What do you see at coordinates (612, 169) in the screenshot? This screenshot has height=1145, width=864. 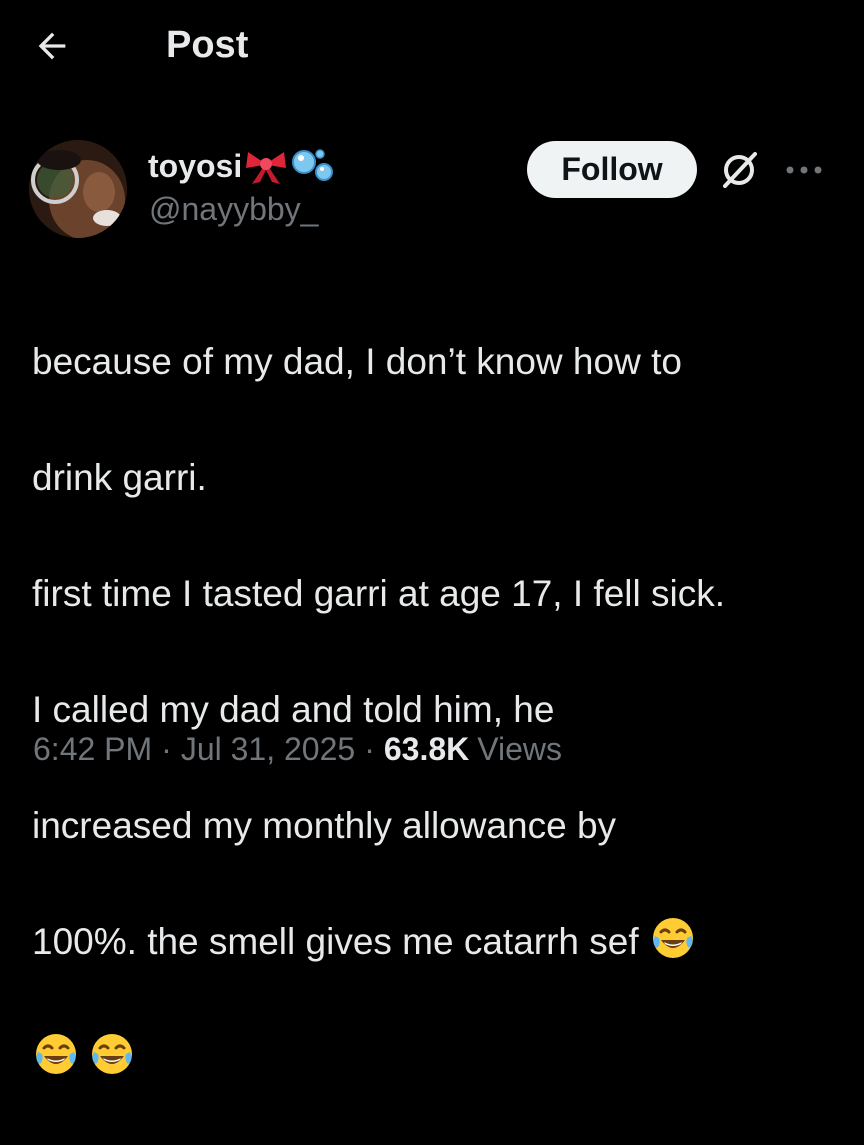 I see `follow-button: Follow` at bounding box center [612, 169].